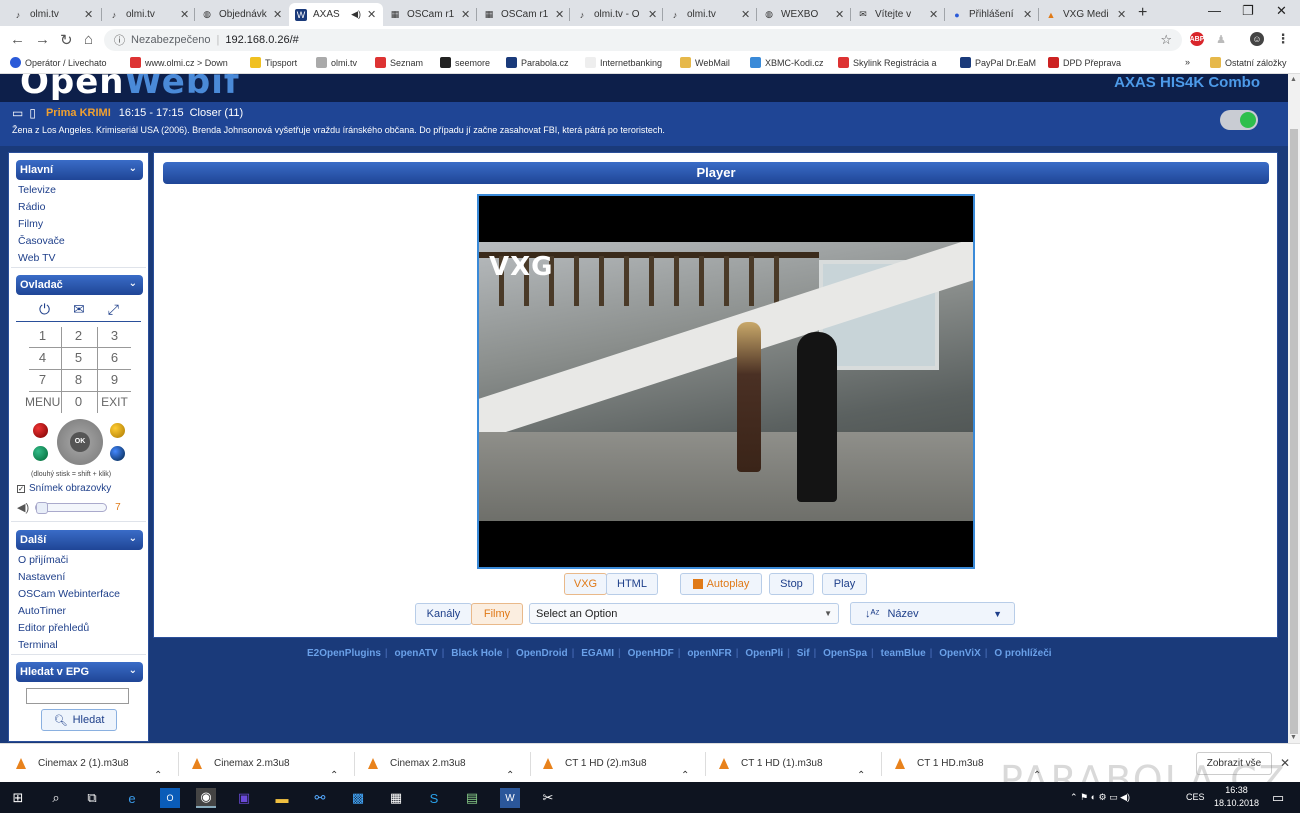  I want to click on input-language: CES, so click(1195, 797).